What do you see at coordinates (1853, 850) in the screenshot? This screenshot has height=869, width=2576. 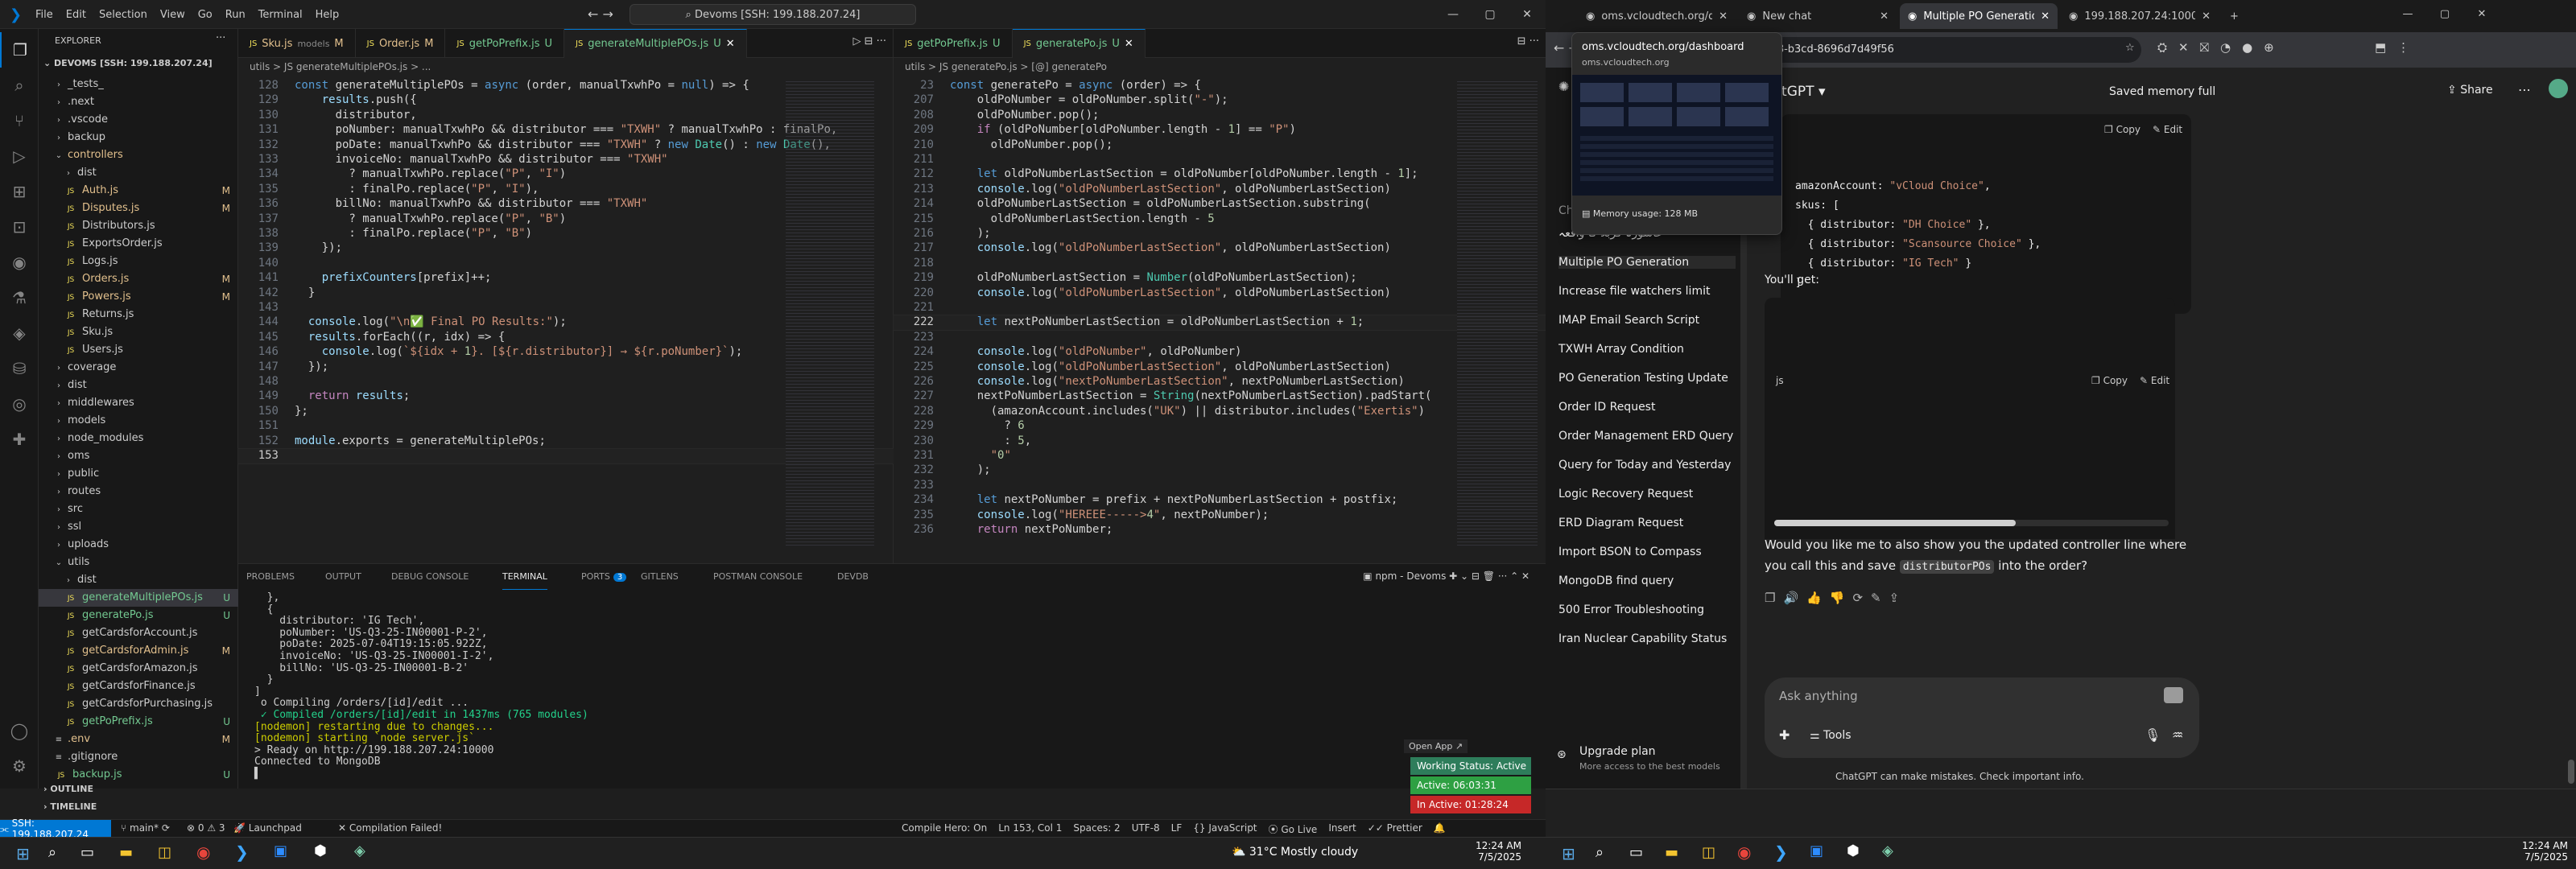 I see `app-icon: ⬢` at bounding box center [1853, 850].